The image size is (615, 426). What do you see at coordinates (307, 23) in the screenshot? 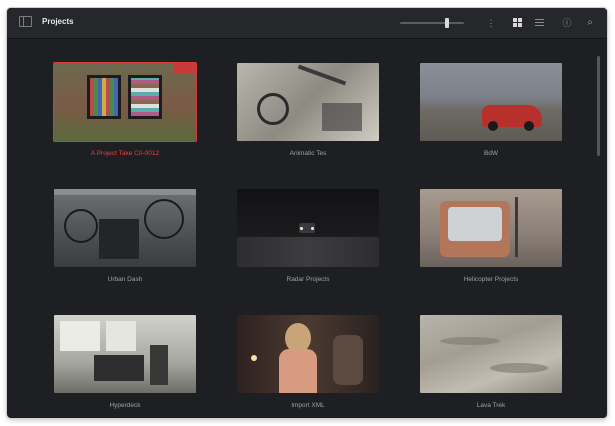
I see `title-bar: Projects ⋮ ⓘ ⌕` at bounding box center [307, 23].